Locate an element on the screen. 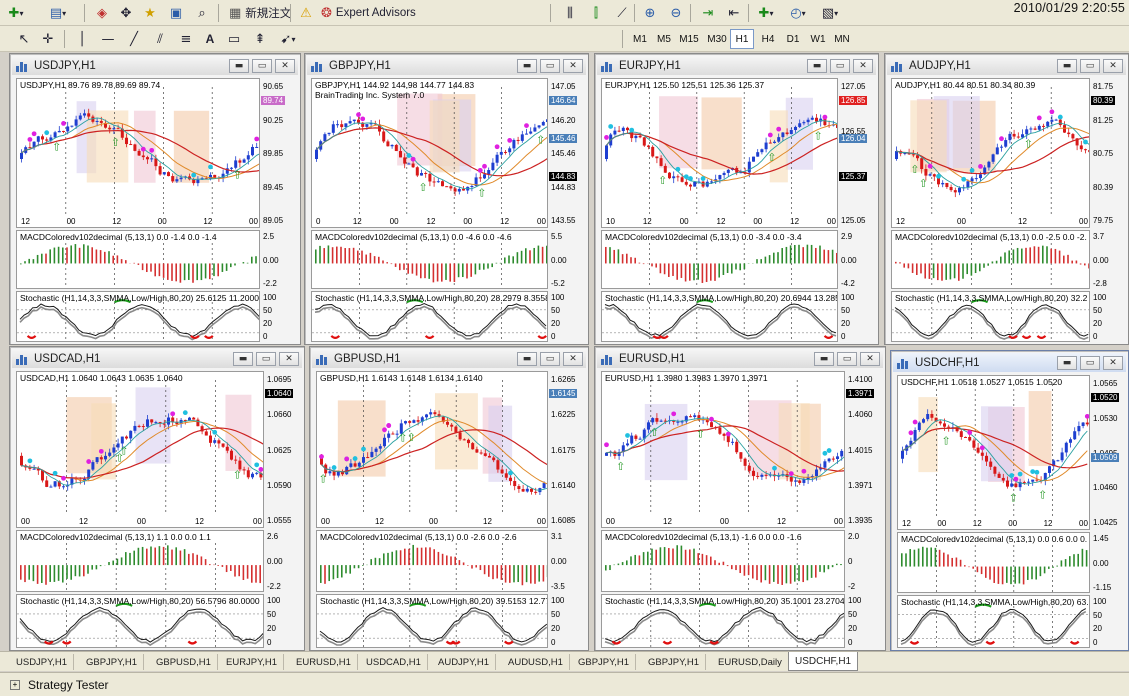 The width and height of the screenshot is (1129, 696). bar-chart-icon: ⫼ is located at coordinates (570, 13).